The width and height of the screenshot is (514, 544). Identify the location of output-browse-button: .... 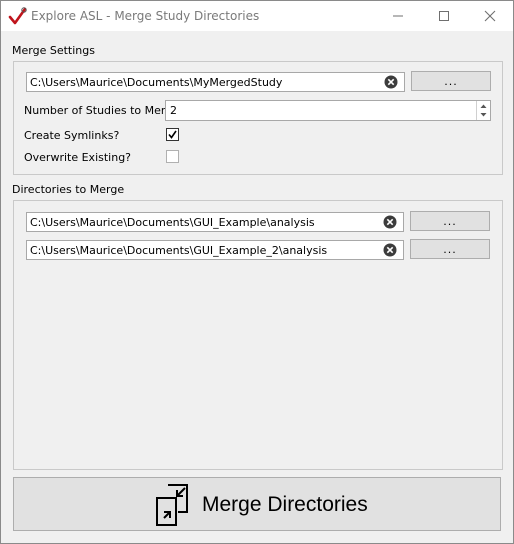
(451, 81).